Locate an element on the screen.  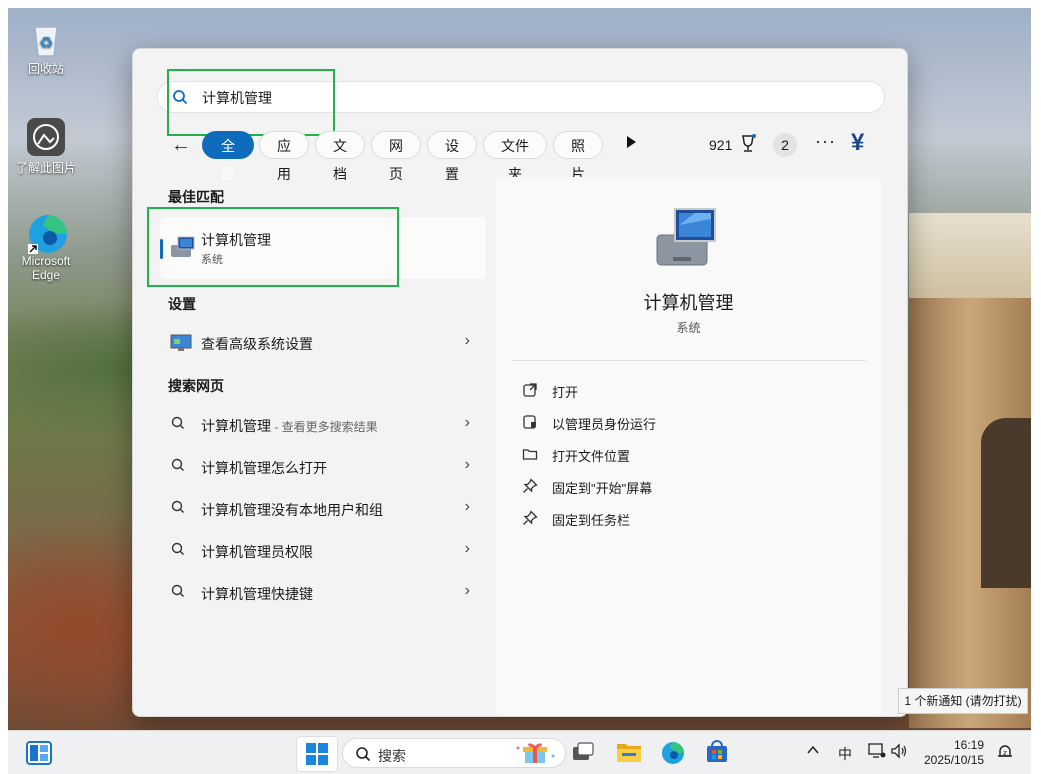
folder-icon is located at coordinates (530, 455).